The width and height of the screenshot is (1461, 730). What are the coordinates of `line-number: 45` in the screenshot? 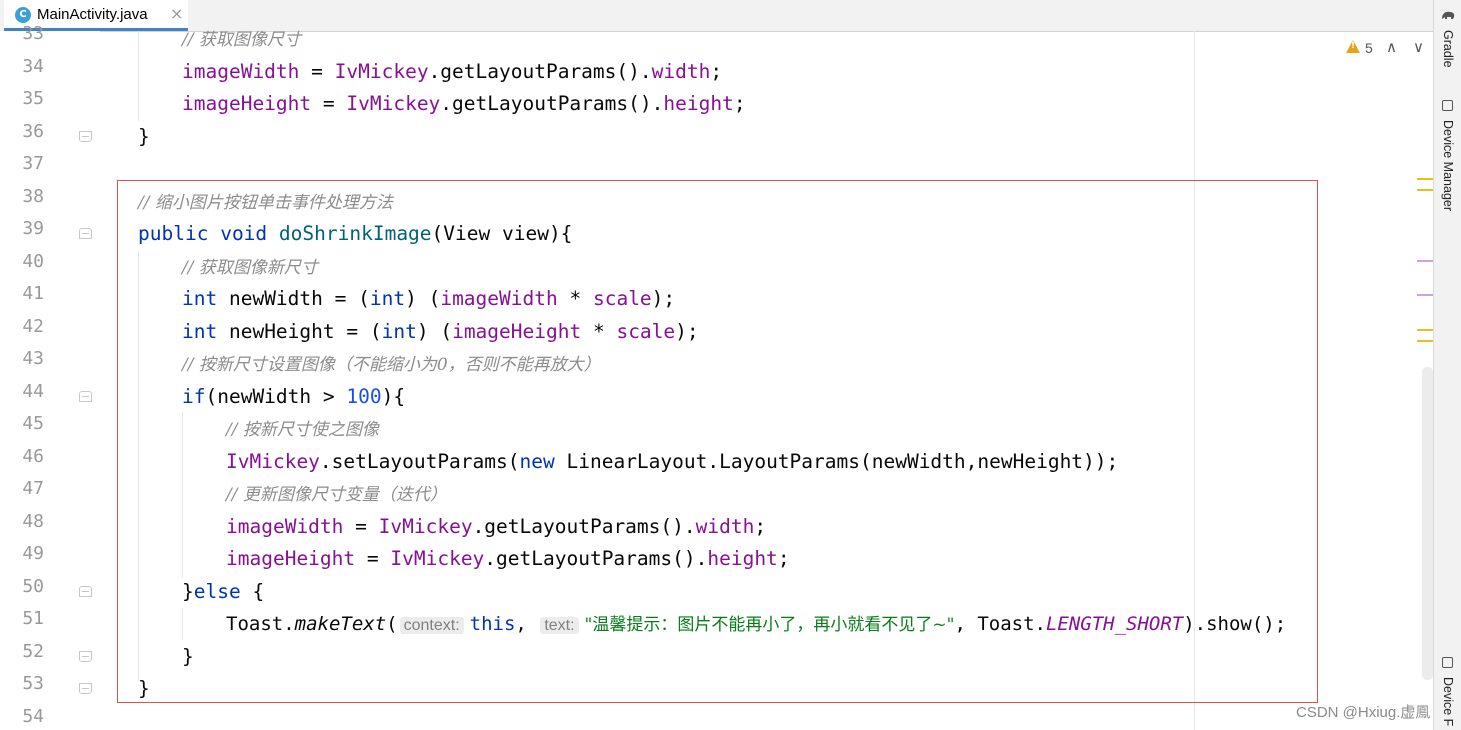 It's located at (33, 423).